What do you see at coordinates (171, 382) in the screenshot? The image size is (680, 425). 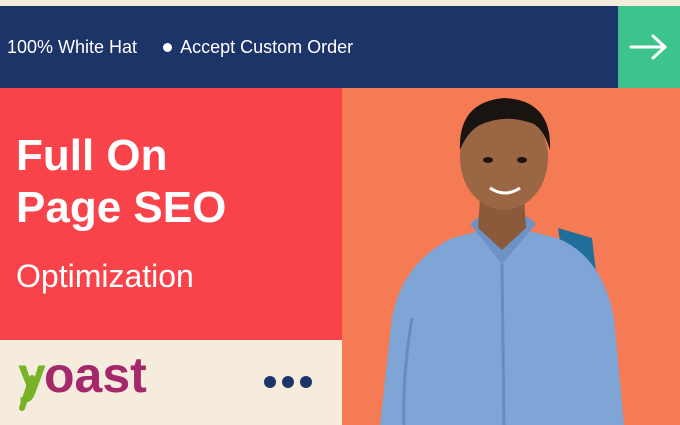 I see `logo-panel: y oast` at bounding box center [171, 382].